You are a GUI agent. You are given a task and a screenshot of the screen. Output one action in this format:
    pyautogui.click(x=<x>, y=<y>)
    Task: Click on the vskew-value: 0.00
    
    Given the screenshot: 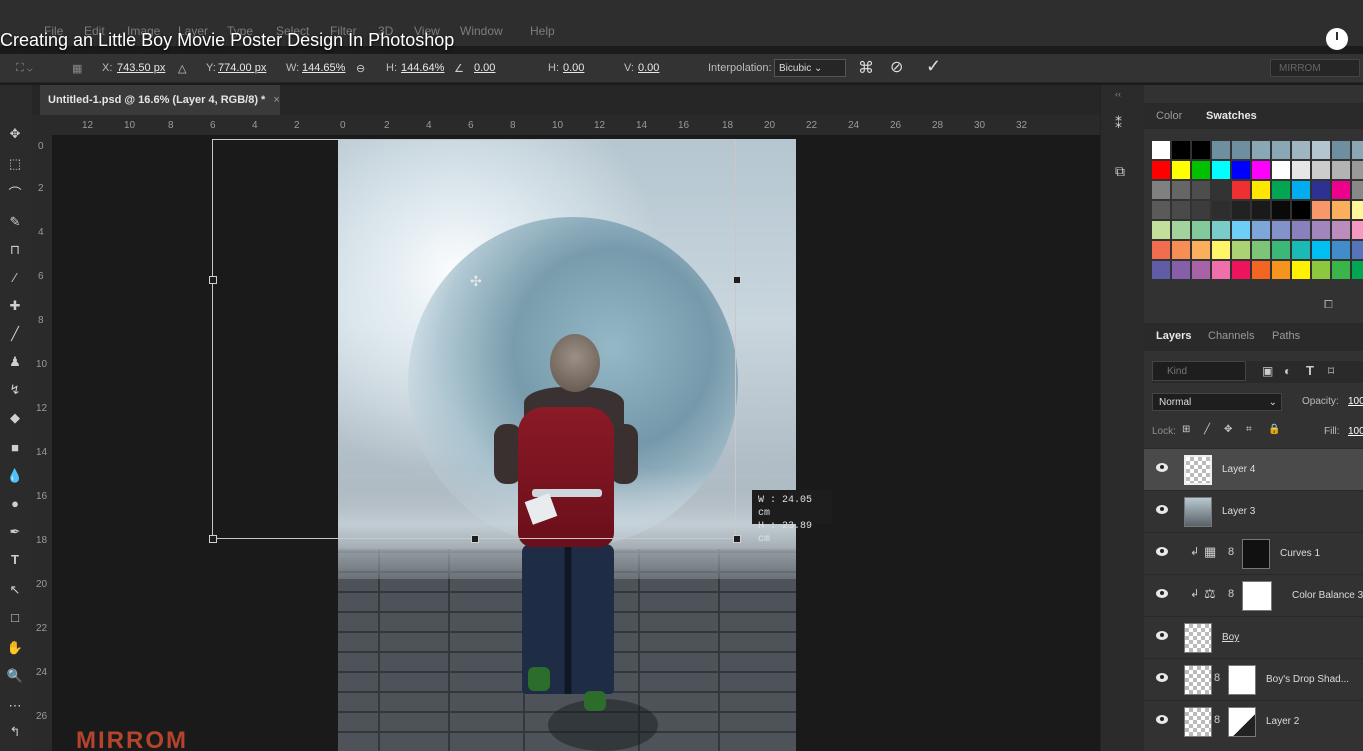 What is the action you would take?
    pyautogui.click(x=648, y=68)
    